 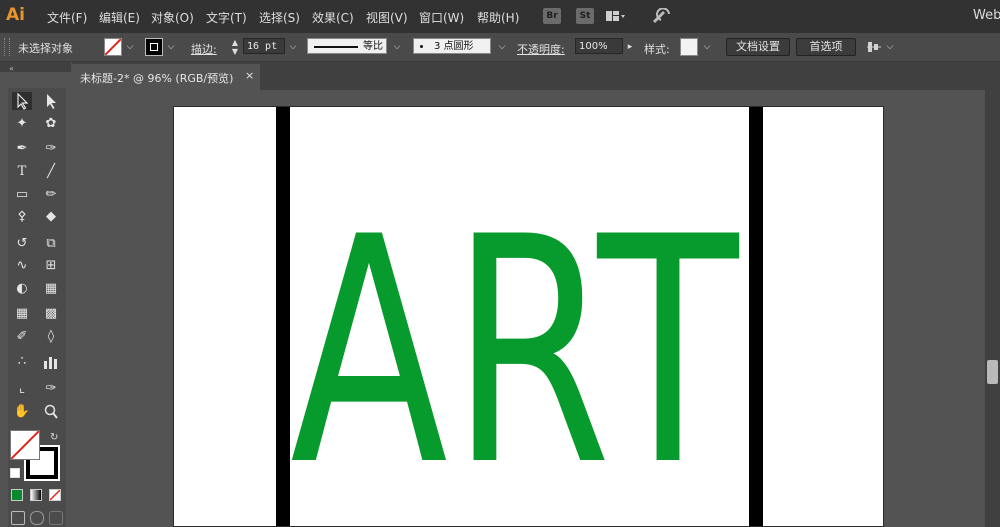 I want to click on paintbrush-icon: ✏, so click(x=51, y=195).